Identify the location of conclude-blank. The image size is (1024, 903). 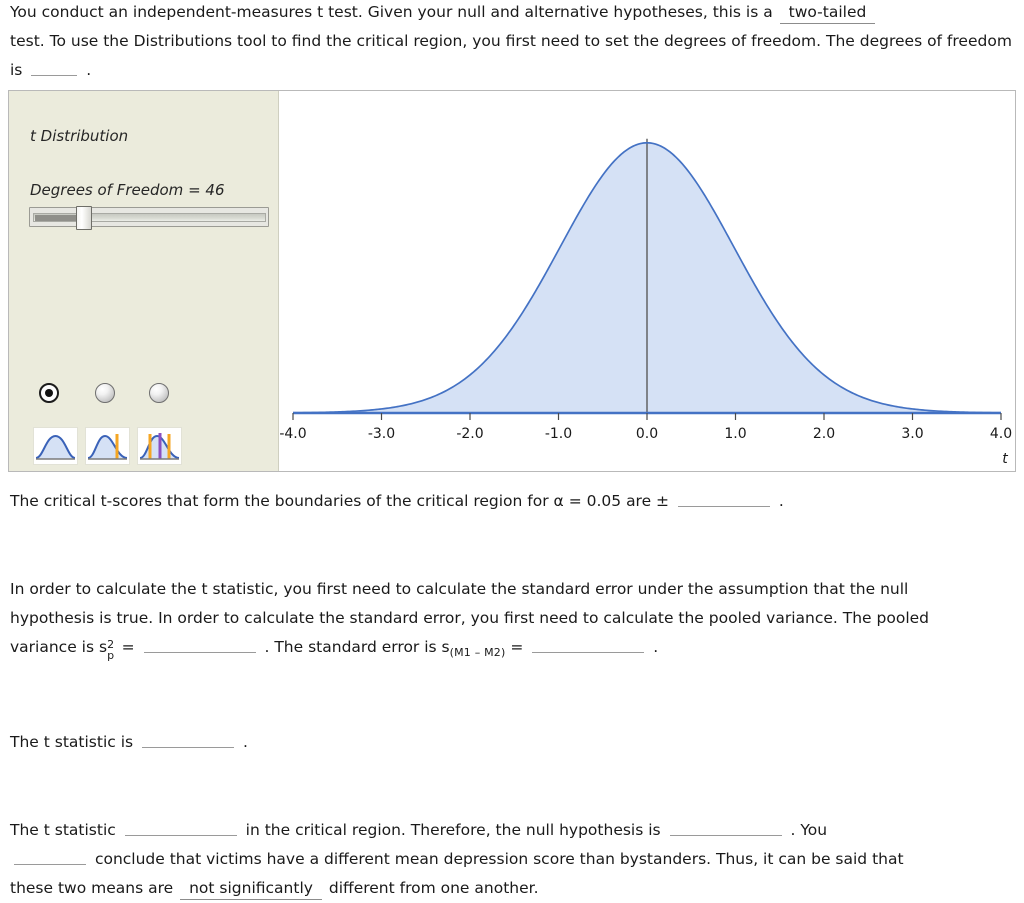
(50, 856).